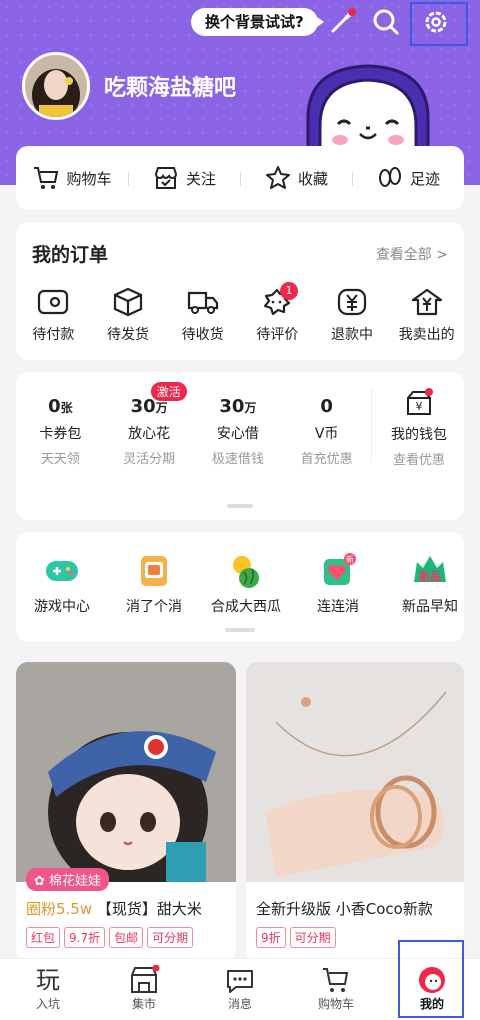  Describe the element at coordinates (184, 178) in the screenshot. I see `quick-item-follow: 关注` at that location.